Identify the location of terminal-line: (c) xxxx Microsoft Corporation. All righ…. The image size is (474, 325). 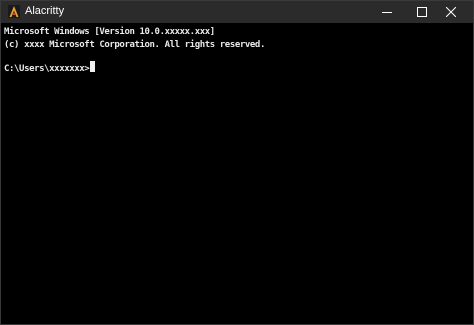
(134, 45).